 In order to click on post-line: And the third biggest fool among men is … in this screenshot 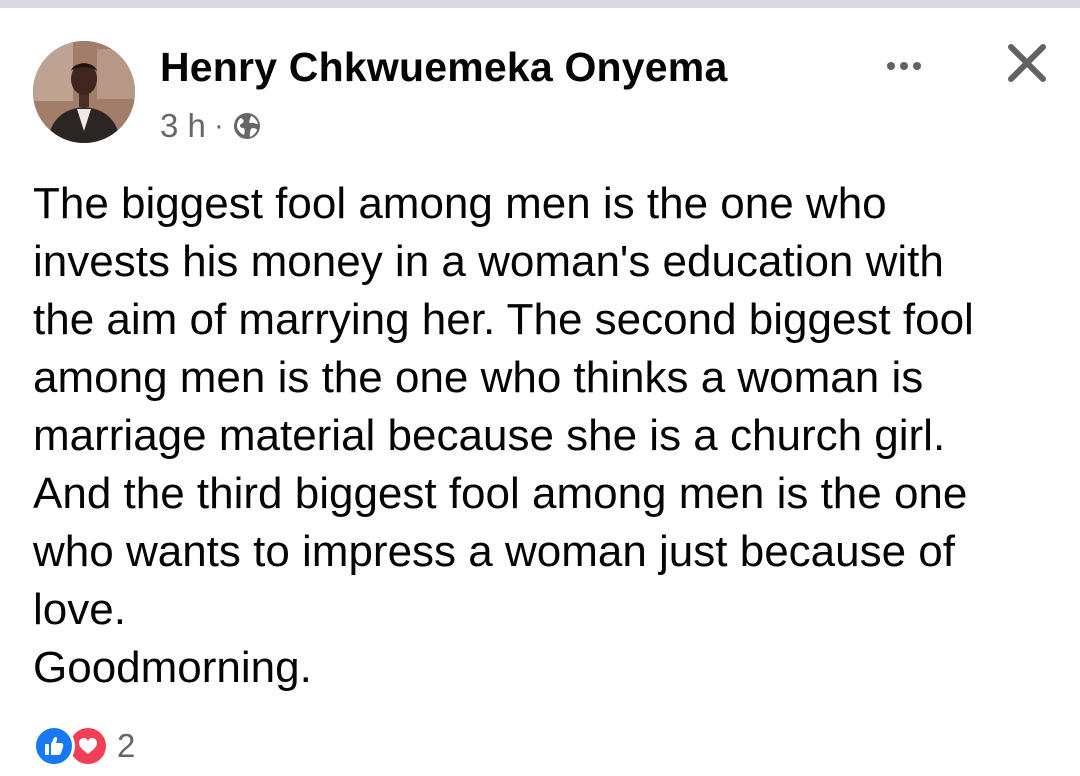, I will do `click(500, 493)`.